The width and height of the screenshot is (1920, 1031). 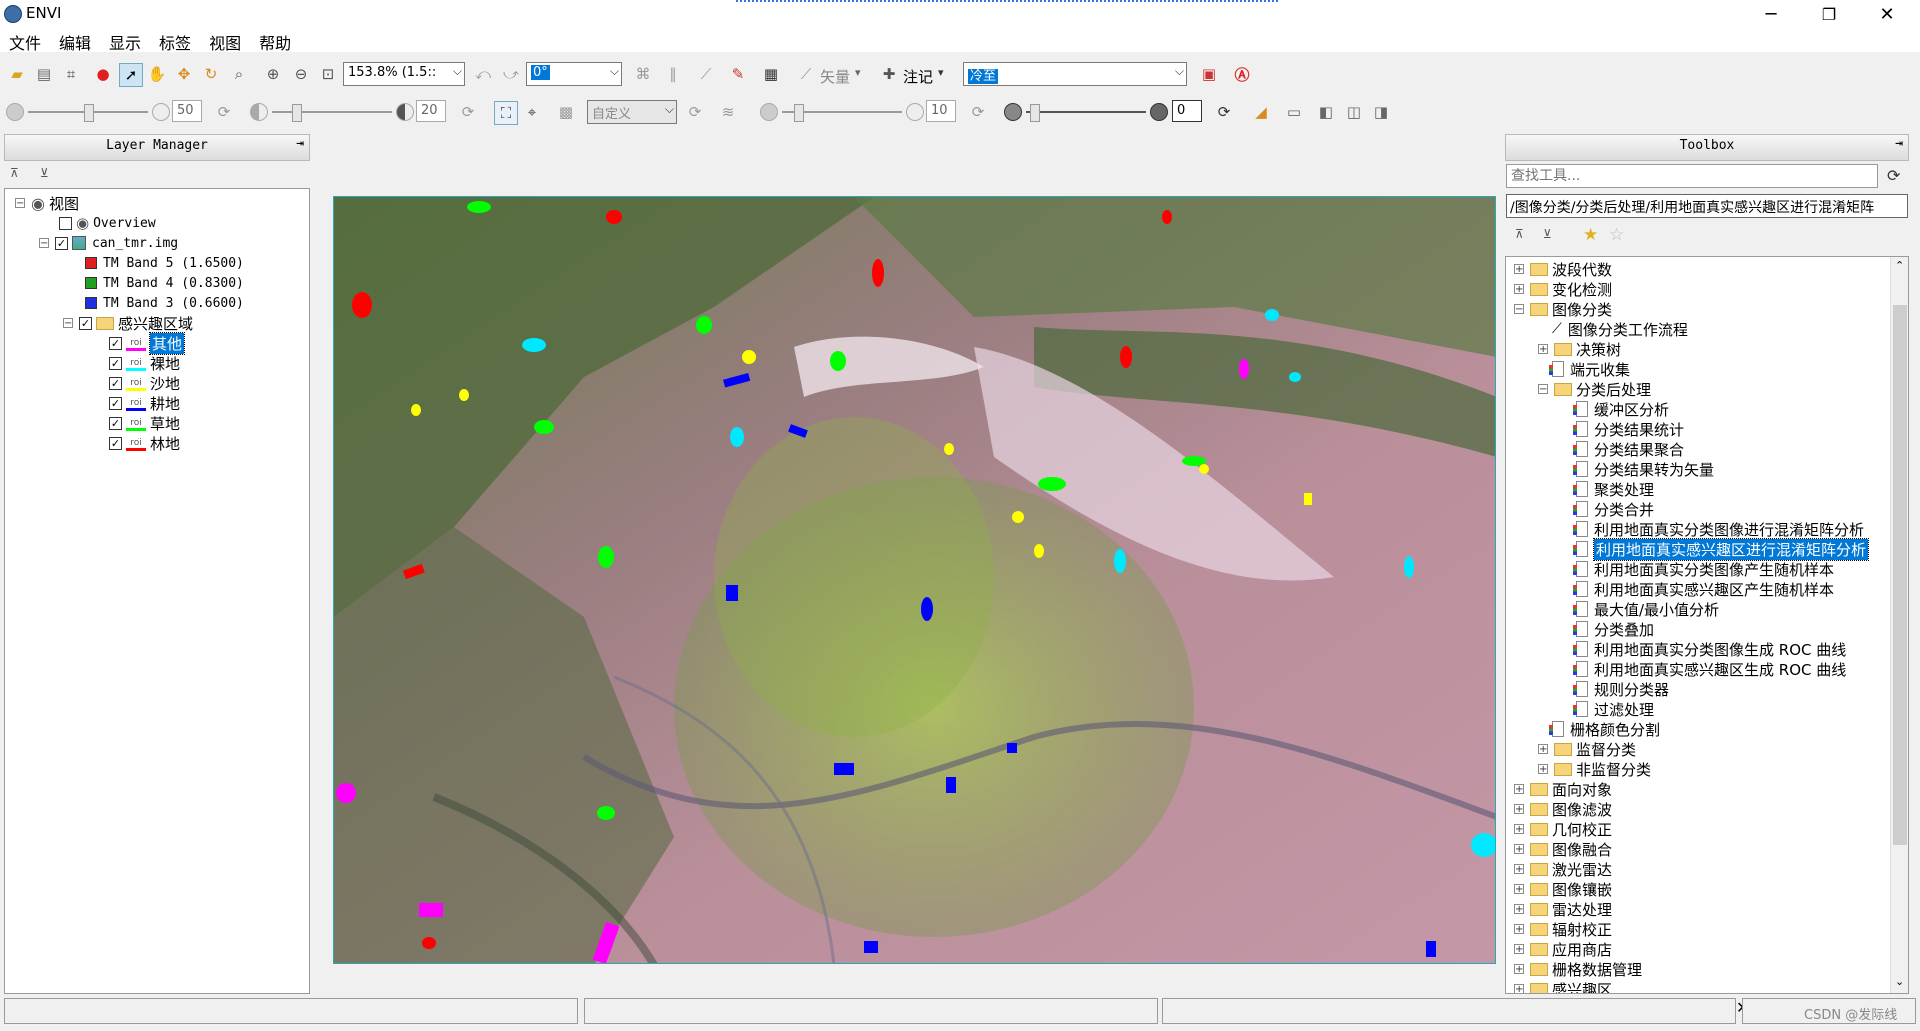 I want to click on toolbox-category: + 辐射校正, so click(x=1563, y=929).